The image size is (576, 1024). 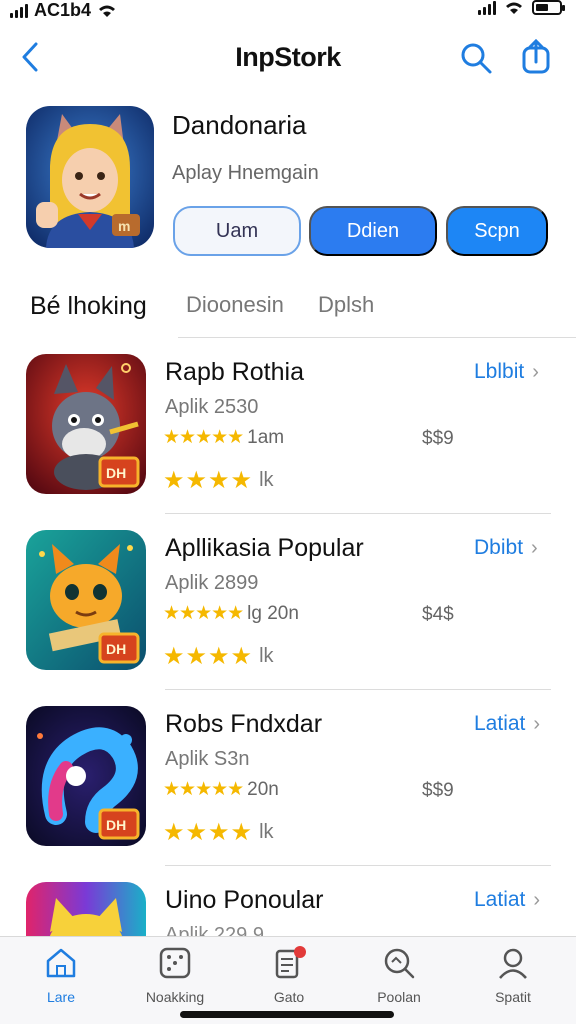 I want to click on tab-bar-label: Spatit, so click(x=513, y=997).